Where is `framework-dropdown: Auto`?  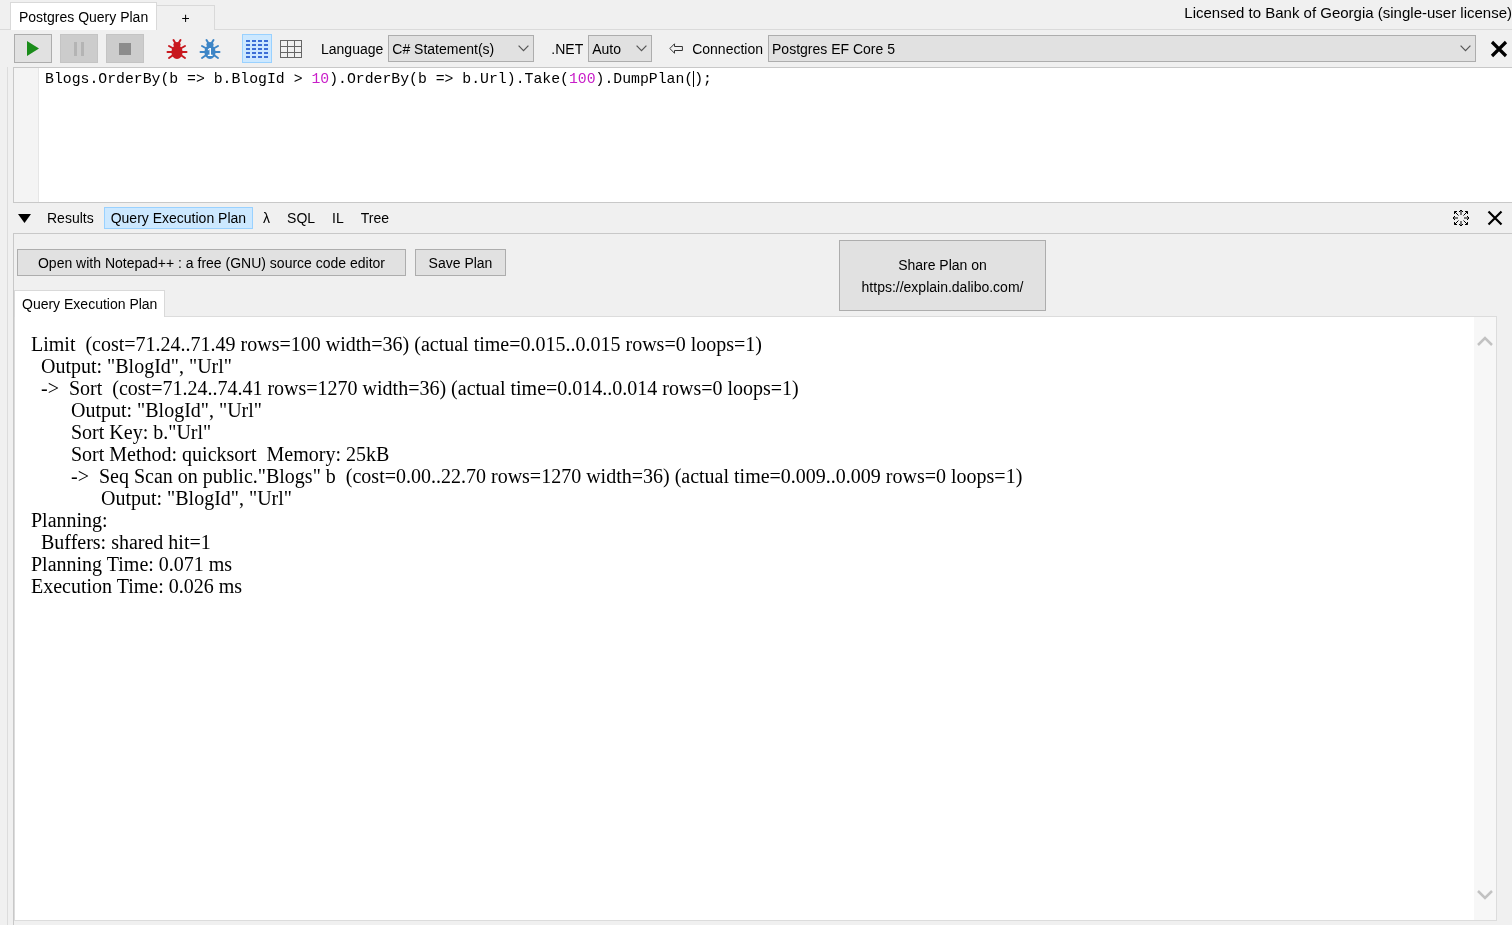 framework-dropdown: Auto is located at coordinates (620, 48).